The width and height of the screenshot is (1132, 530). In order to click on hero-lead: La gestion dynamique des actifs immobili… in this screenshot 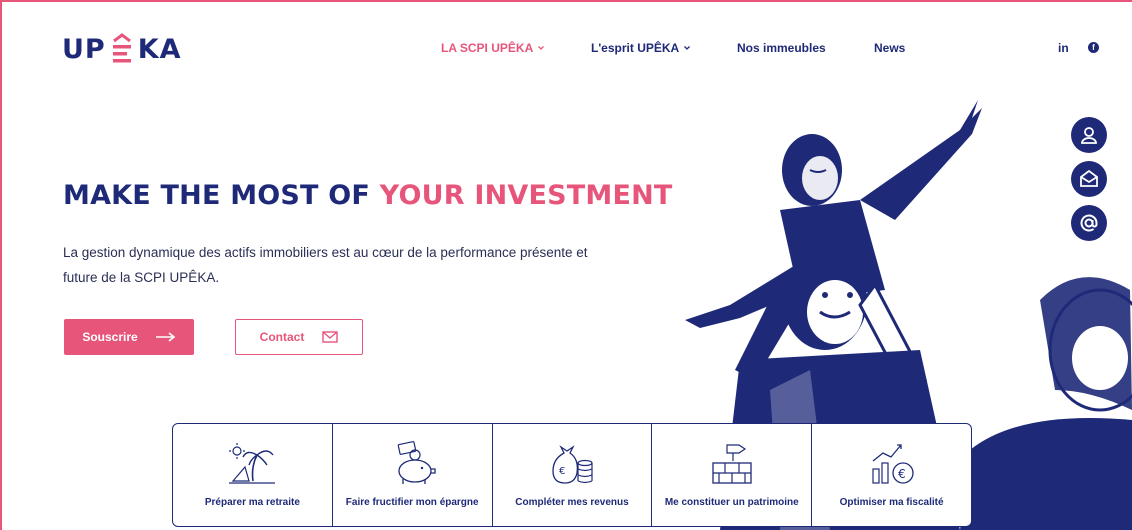, I will do `click(325, 265)`.